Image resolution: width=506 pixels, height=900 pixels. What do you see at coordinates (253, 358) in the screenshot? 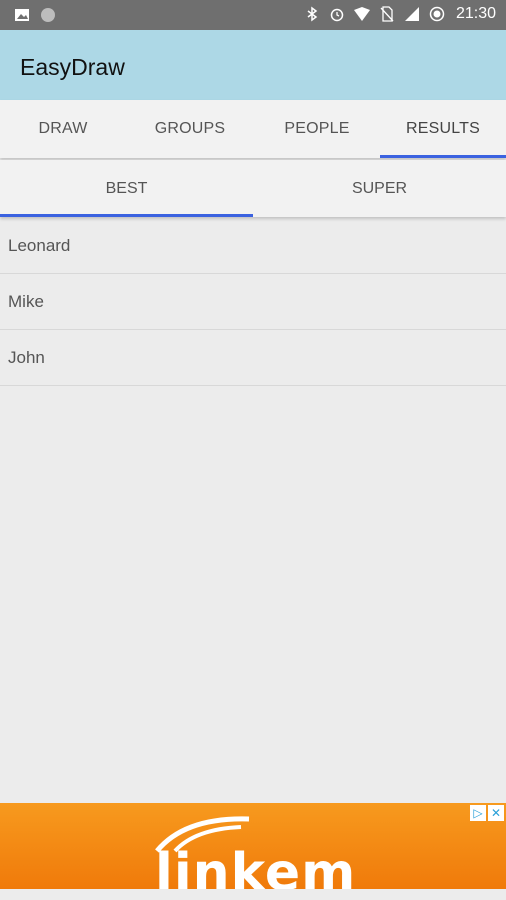
I see `list-item: John` at bounding box center [253, 358].